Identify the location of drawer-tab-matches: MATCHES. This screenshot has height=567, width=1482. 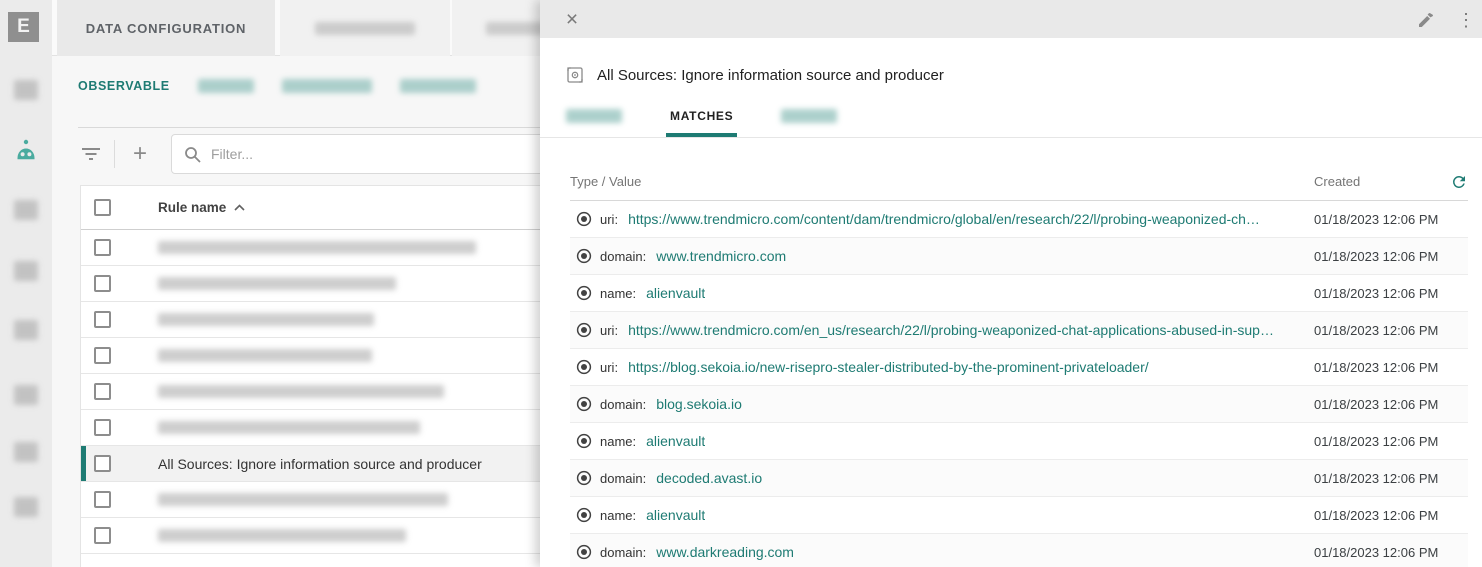
(702, 123).